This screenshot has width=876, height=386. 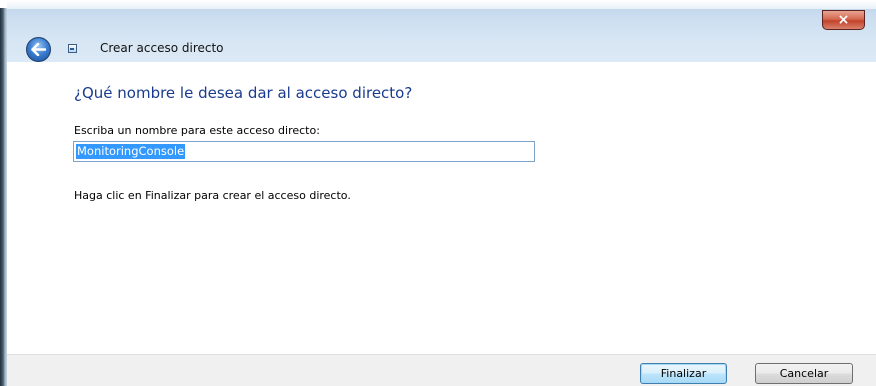 I want to click on wizard-footer: Finalizar Cancelar, so click(x=441, y=370).